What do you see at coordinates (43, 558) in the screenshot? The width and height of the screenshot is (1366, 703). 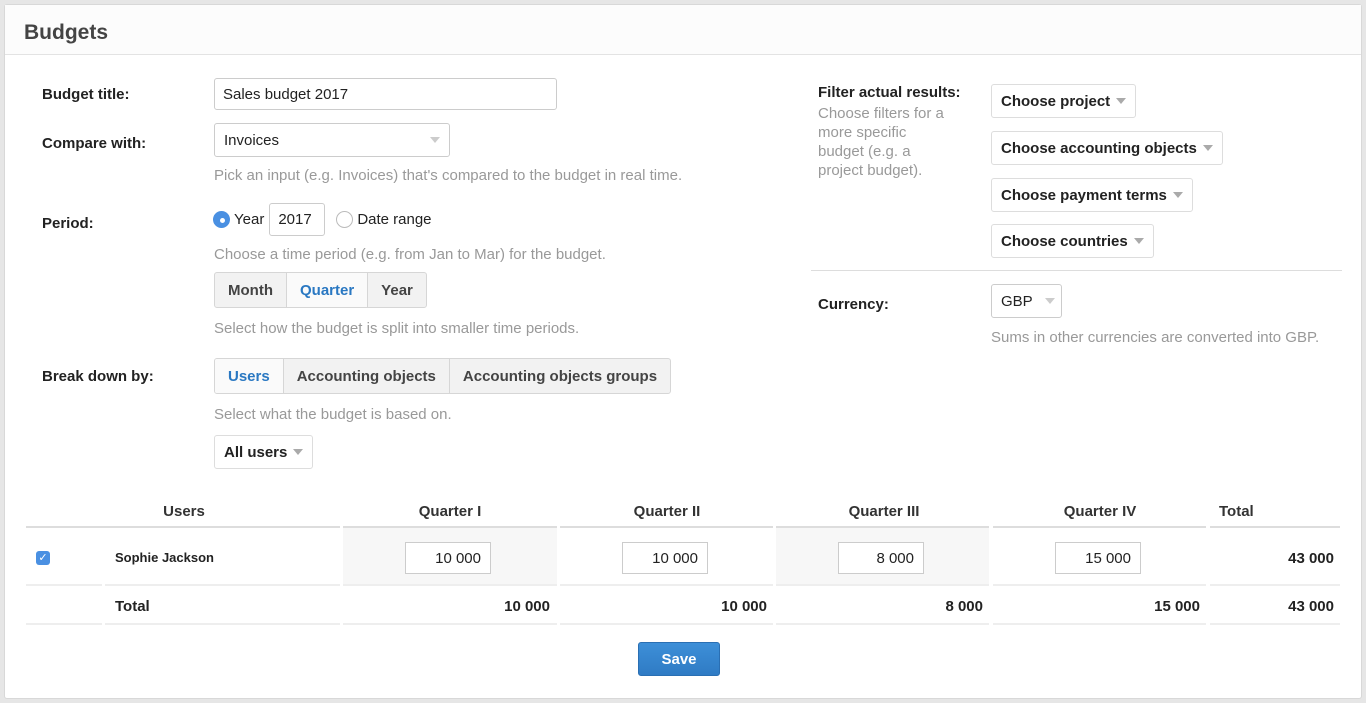 I see `row-checkbox: ✓` at bounding box center [43, 558].